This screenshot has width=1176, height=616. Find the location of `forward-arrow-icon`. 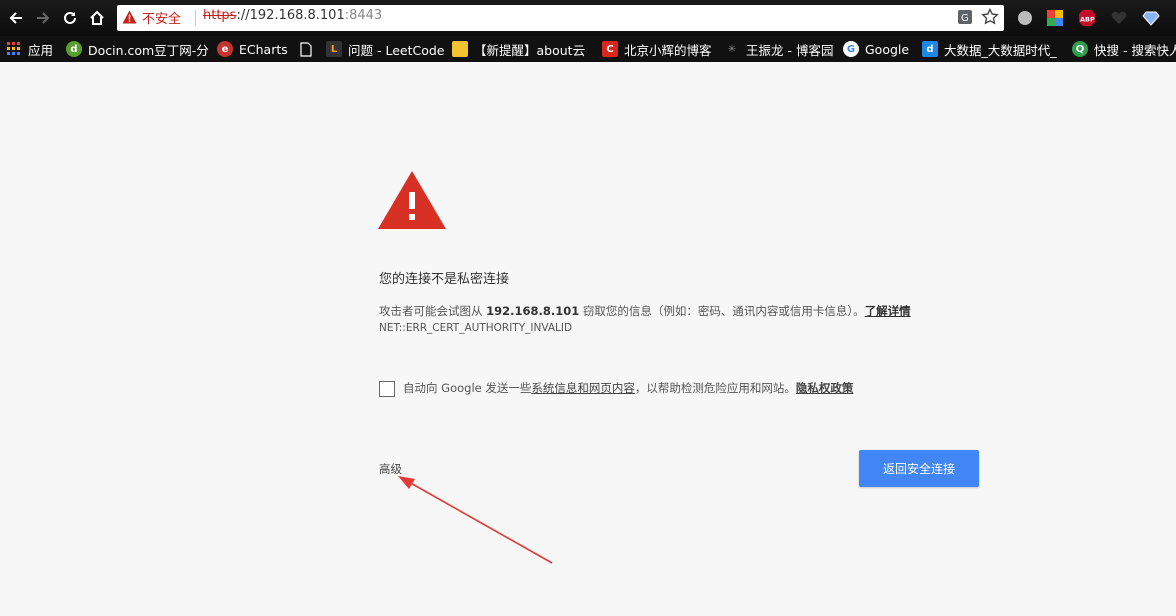

forward-arrow-icon is located at coordinates (43, 18).